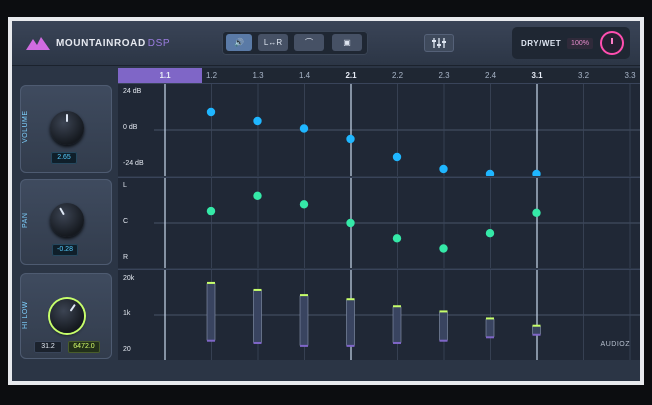 This screenshot has height=405, width=652. I want to click on dry-wet-section: DRY/WET 100%, so click(571, 43).